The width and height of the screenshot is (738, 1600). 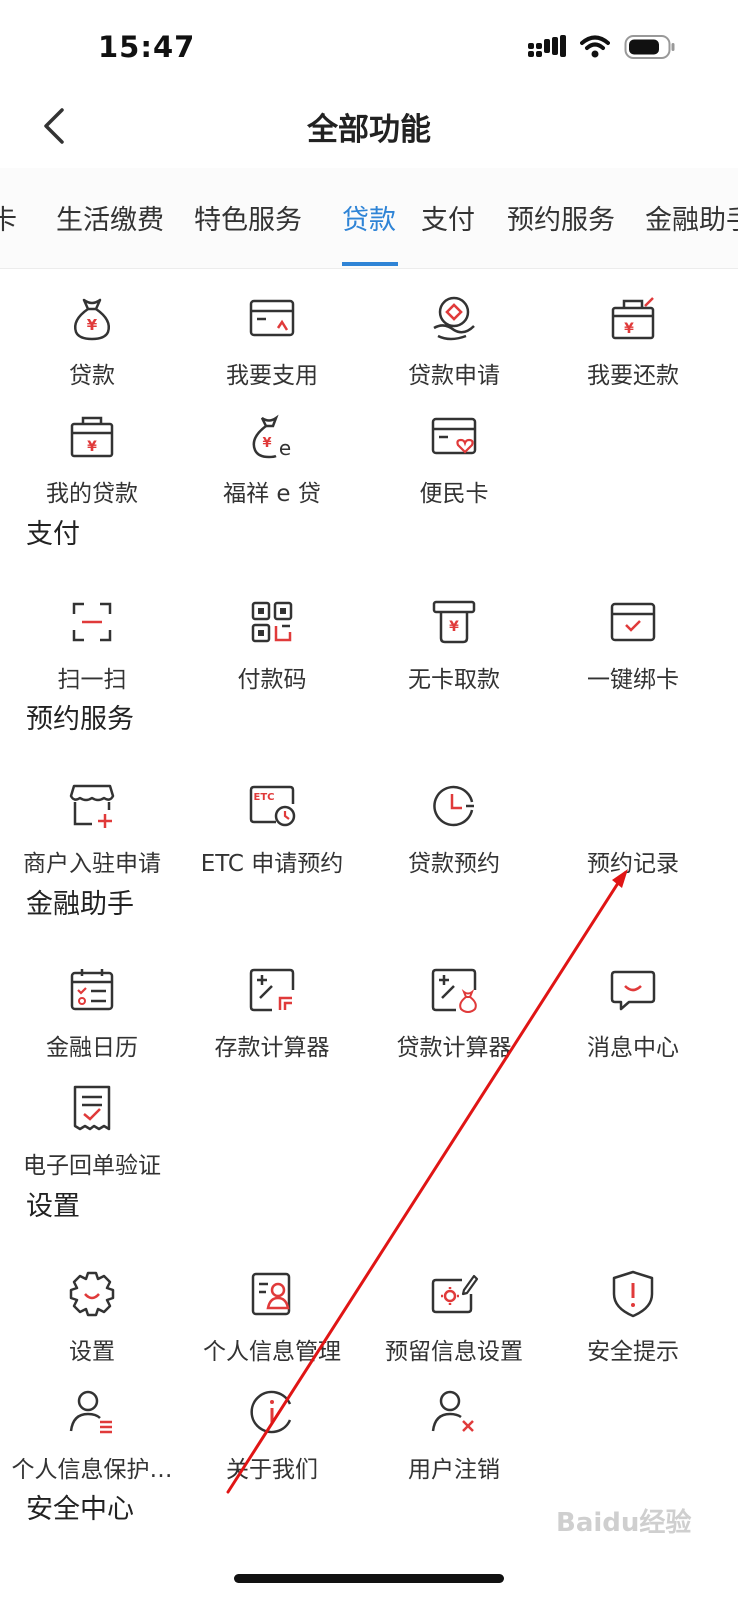 What do you see at coordinates (454, 1352) in the screenshot?
I see `item-label: 预留信息设置` at bounding box center [454, 1352].